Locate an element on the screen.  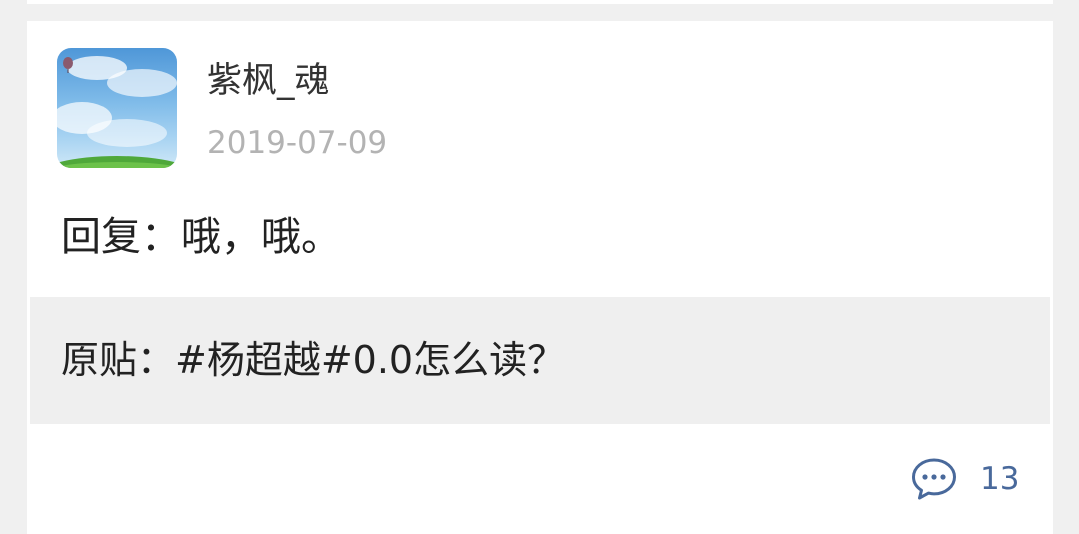
post-date: 2019-07-09 is located at coordinates (297, 143).